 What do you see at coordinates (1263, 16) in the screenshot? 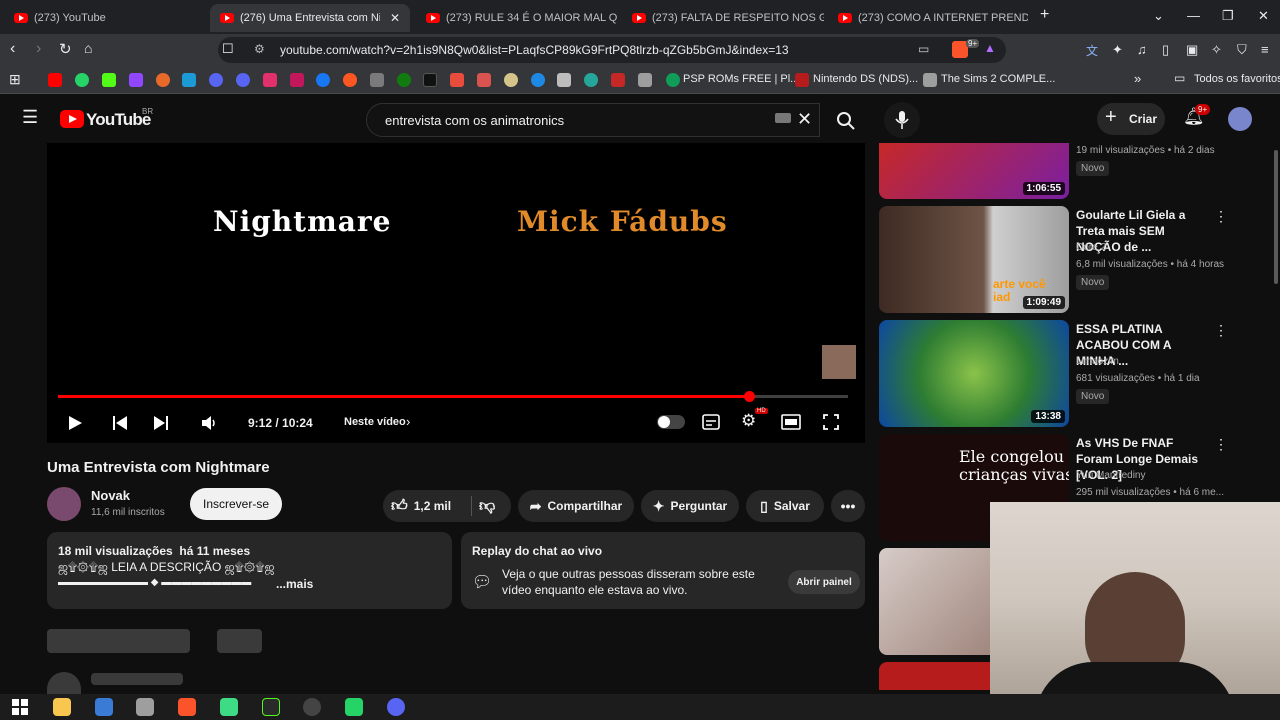
I see `close-window-icon: ✕` at bounding box center [1263, 16].